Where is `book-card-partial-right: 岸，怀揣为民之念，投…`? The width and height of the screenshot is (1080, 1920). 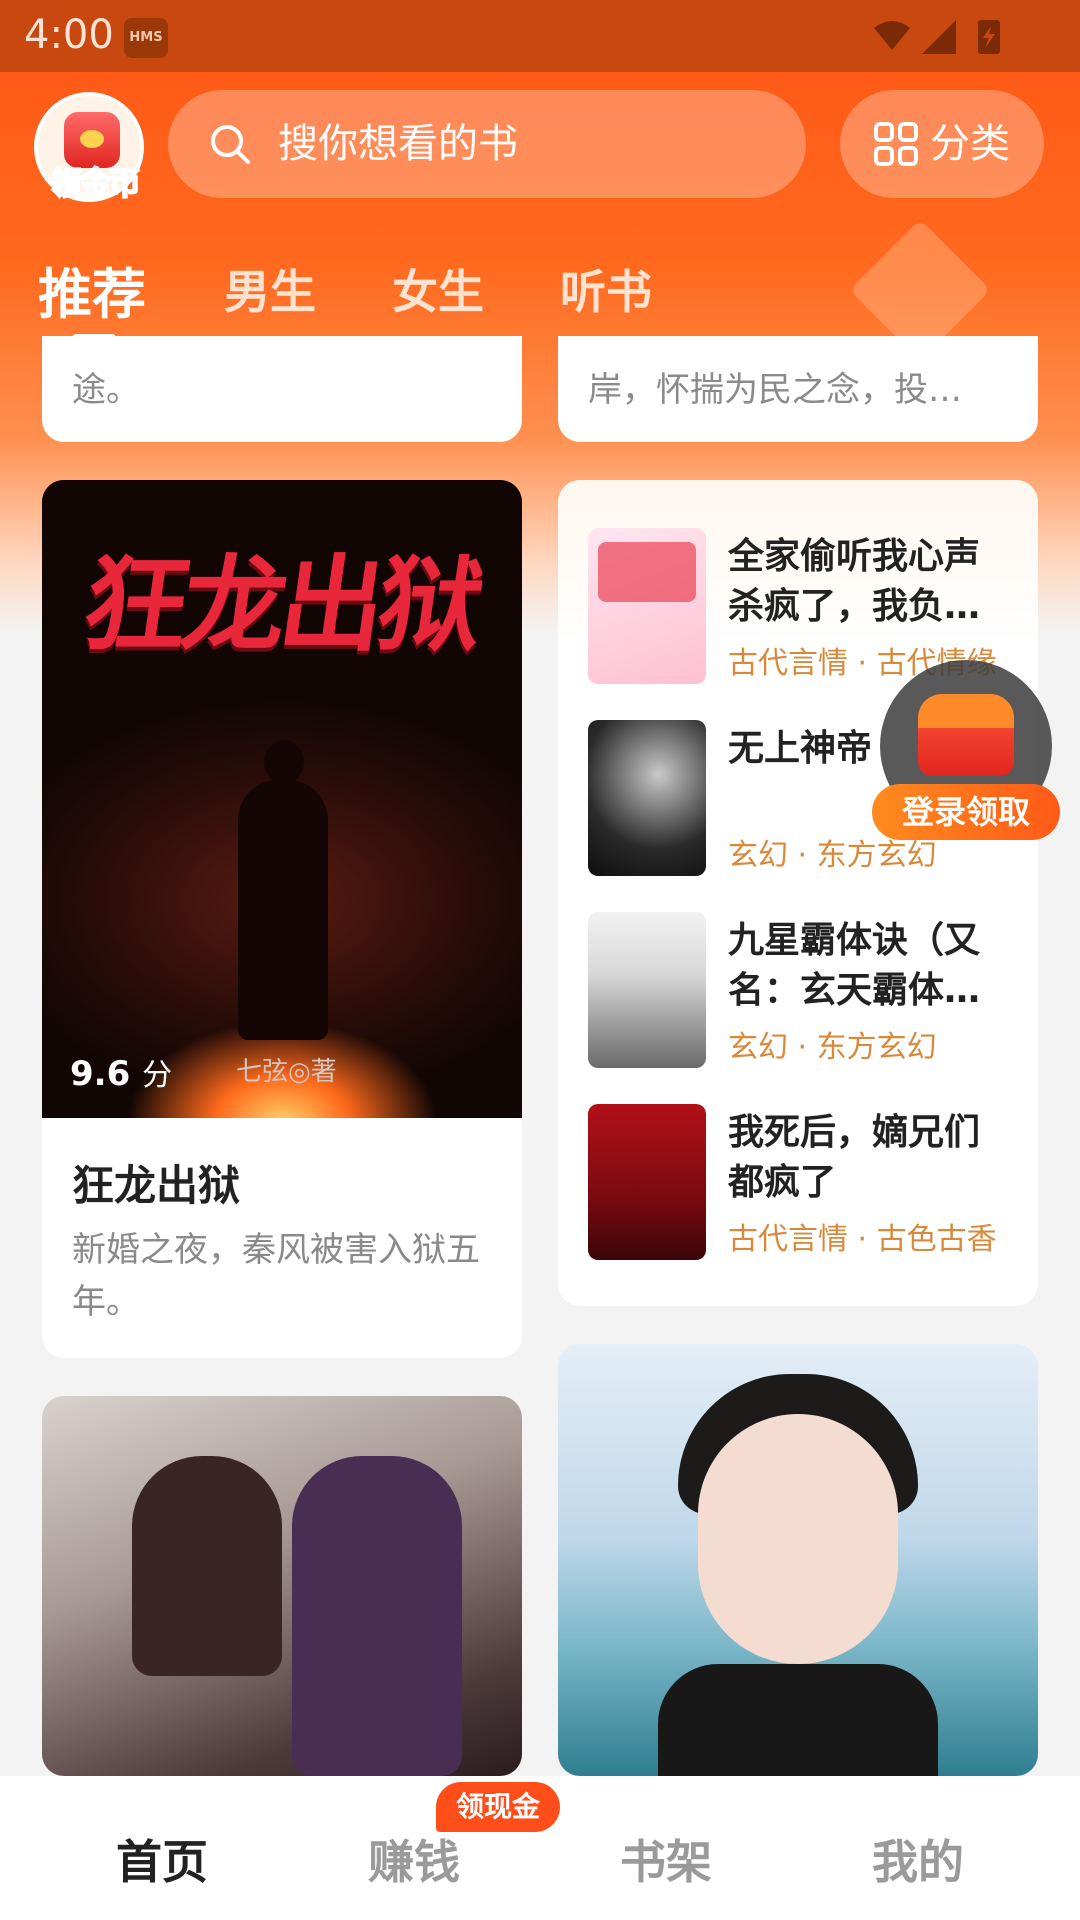
book-card-partial-right: 岸，怀揣为民之念，投… is located at coordinates (798, 389).